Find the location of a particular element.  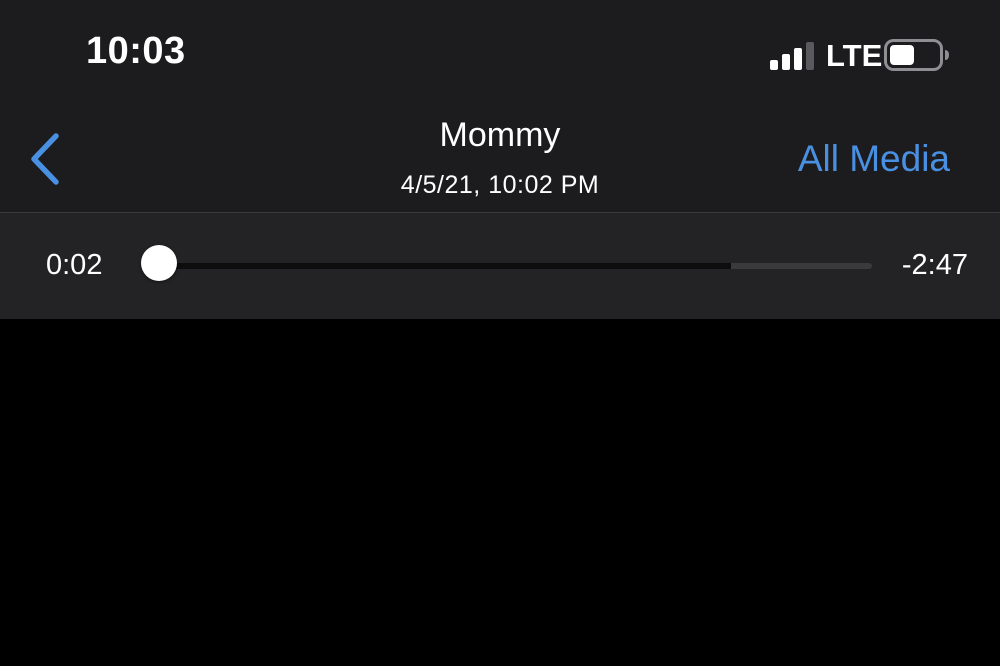

elapsed-time: 0:02 is located at coordinates (74, 265).